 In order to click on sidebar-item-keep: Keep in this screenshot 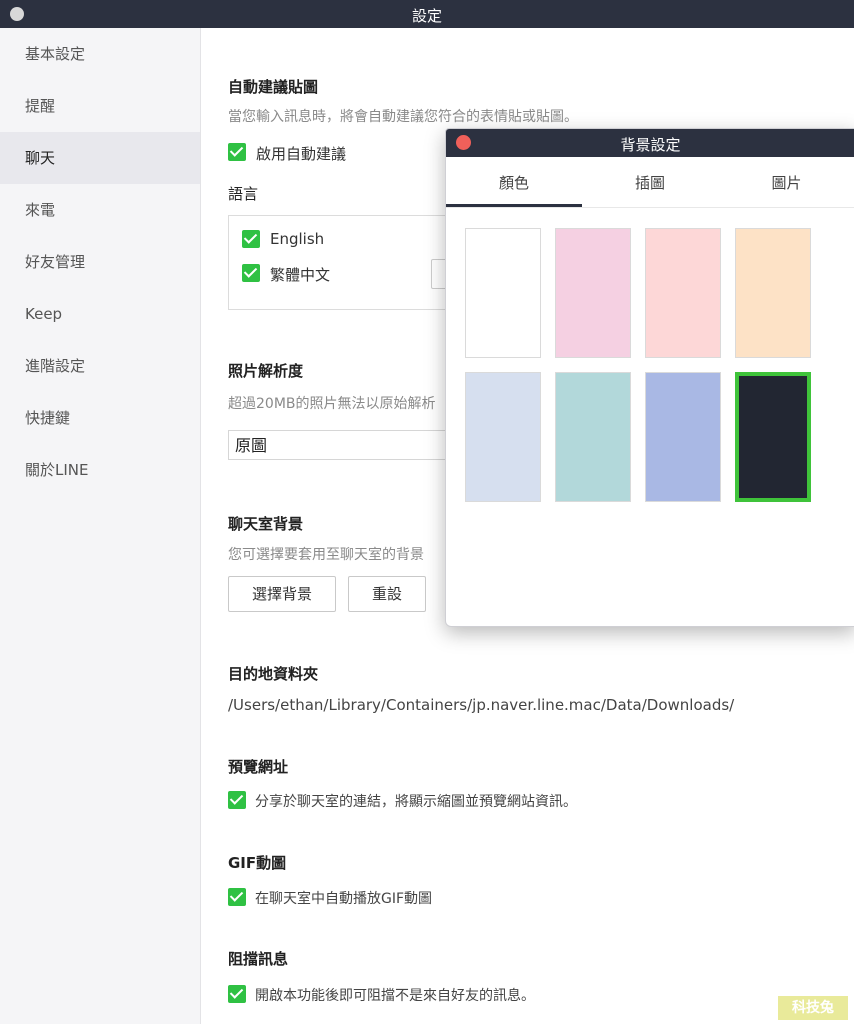, I will do `click(100, 314)`.